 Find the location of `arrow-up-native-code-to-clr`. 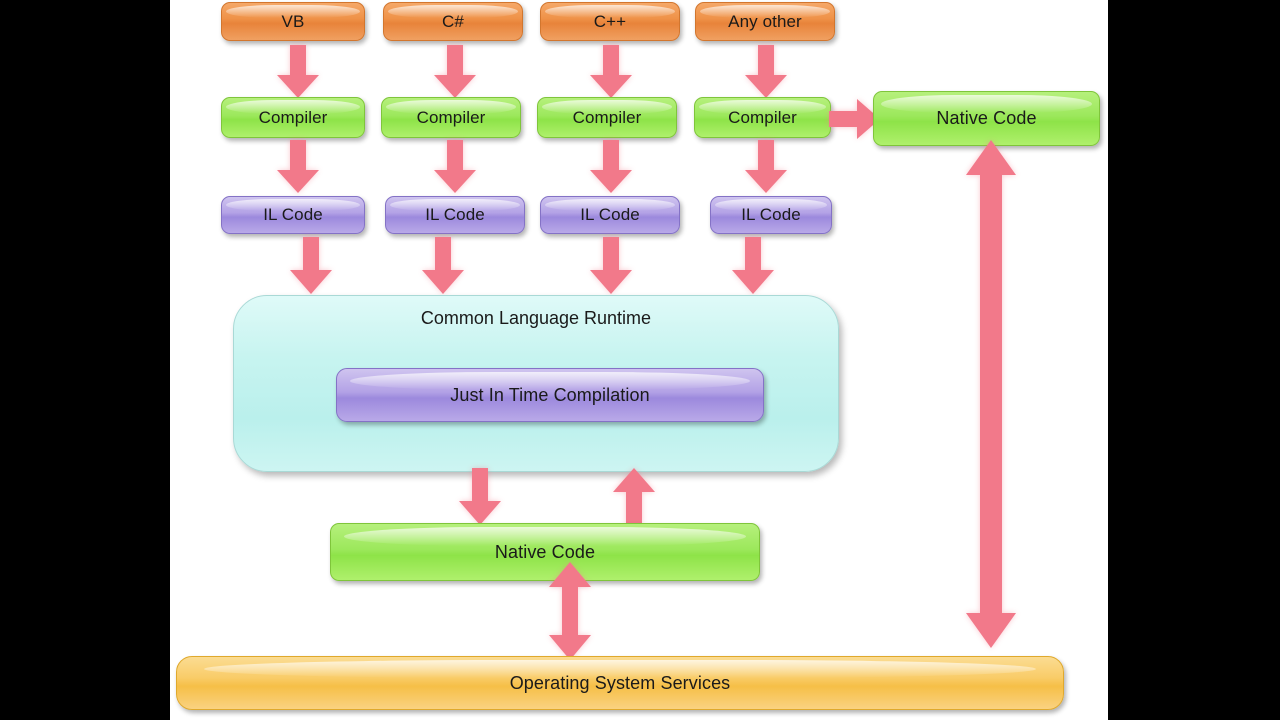

arrow-up-native-code-to-clr is located at coordinates (634, 498).